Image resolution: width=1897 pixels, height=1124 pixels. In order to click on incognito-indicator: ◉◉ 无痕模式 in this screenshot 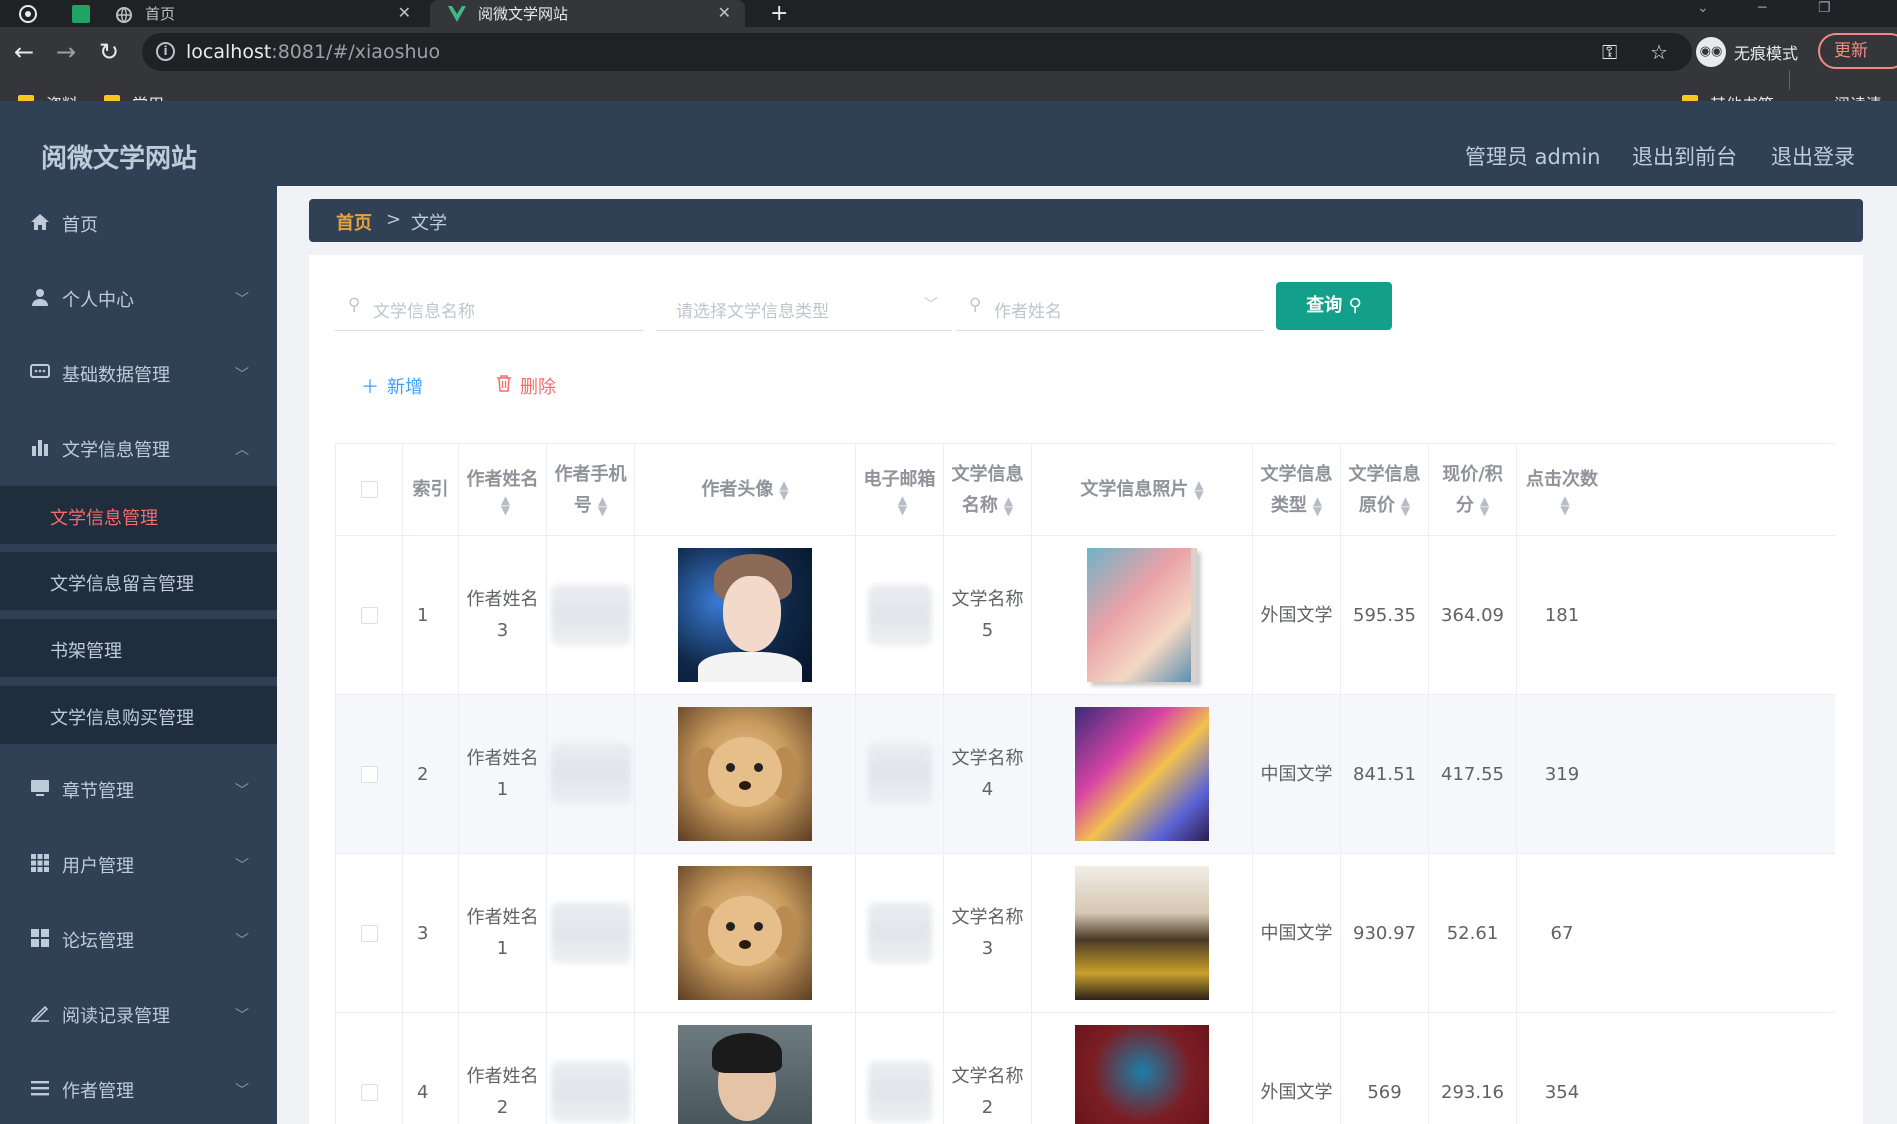, I will do `click(1747, 52)`.